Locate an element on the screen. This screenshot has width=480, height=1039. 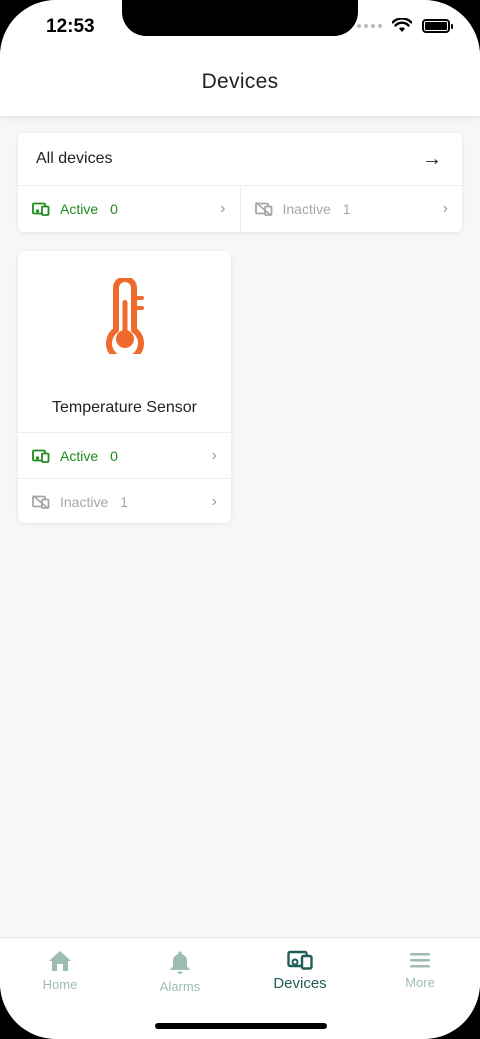
home-icon is located at coordinates (60, 961).